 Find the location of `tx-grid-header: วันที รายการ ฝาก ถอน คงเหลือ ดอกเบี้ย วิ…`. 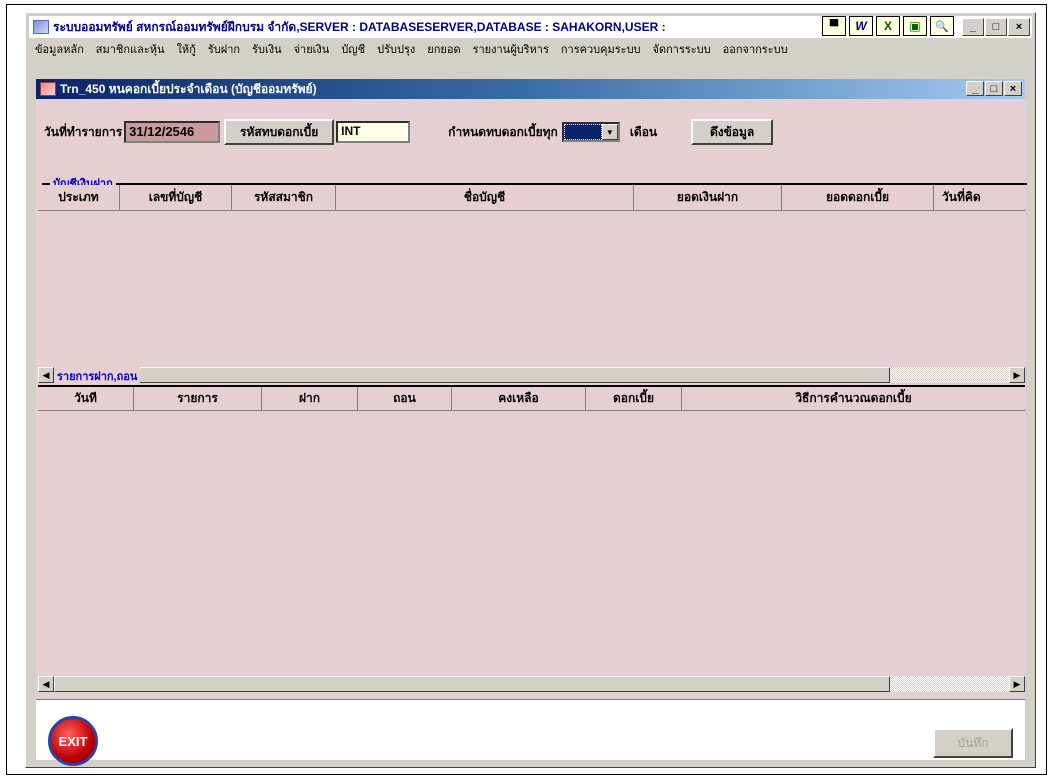

tx-grid-header: วันที รายการ ฝาก ถอน คงเหลือ ดอกเบี้ย วิ… is located at coordinates (531, 398).